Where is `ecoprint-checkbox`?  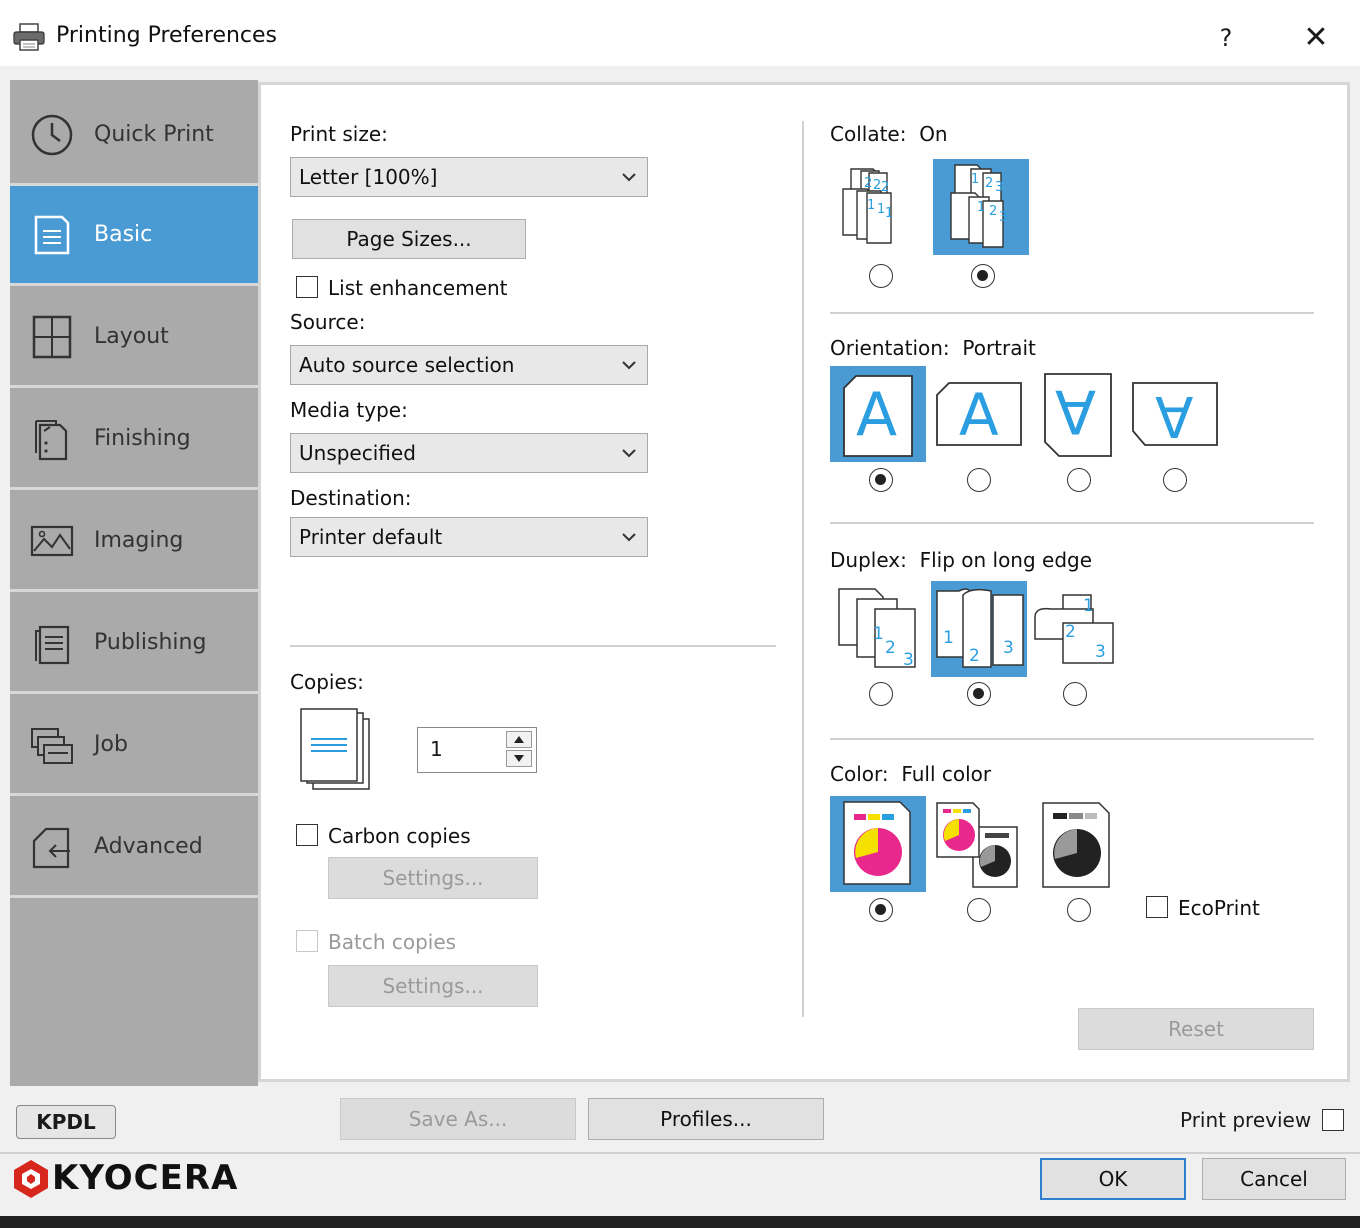 ecoprint-checkbox is located at coordinates (1157, 907).